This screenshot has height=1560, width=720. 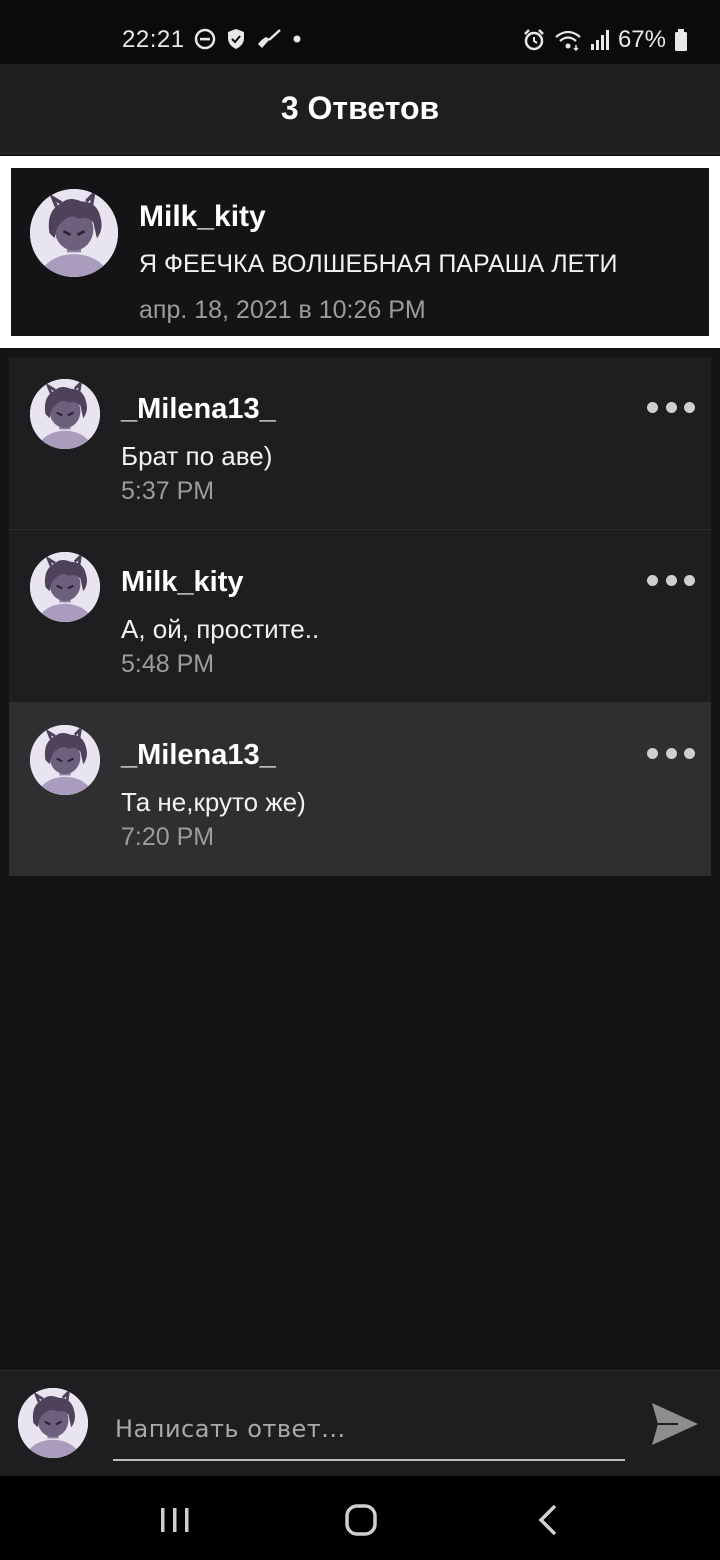 I want to click on recents-icon, so click(x=175, y=1520).